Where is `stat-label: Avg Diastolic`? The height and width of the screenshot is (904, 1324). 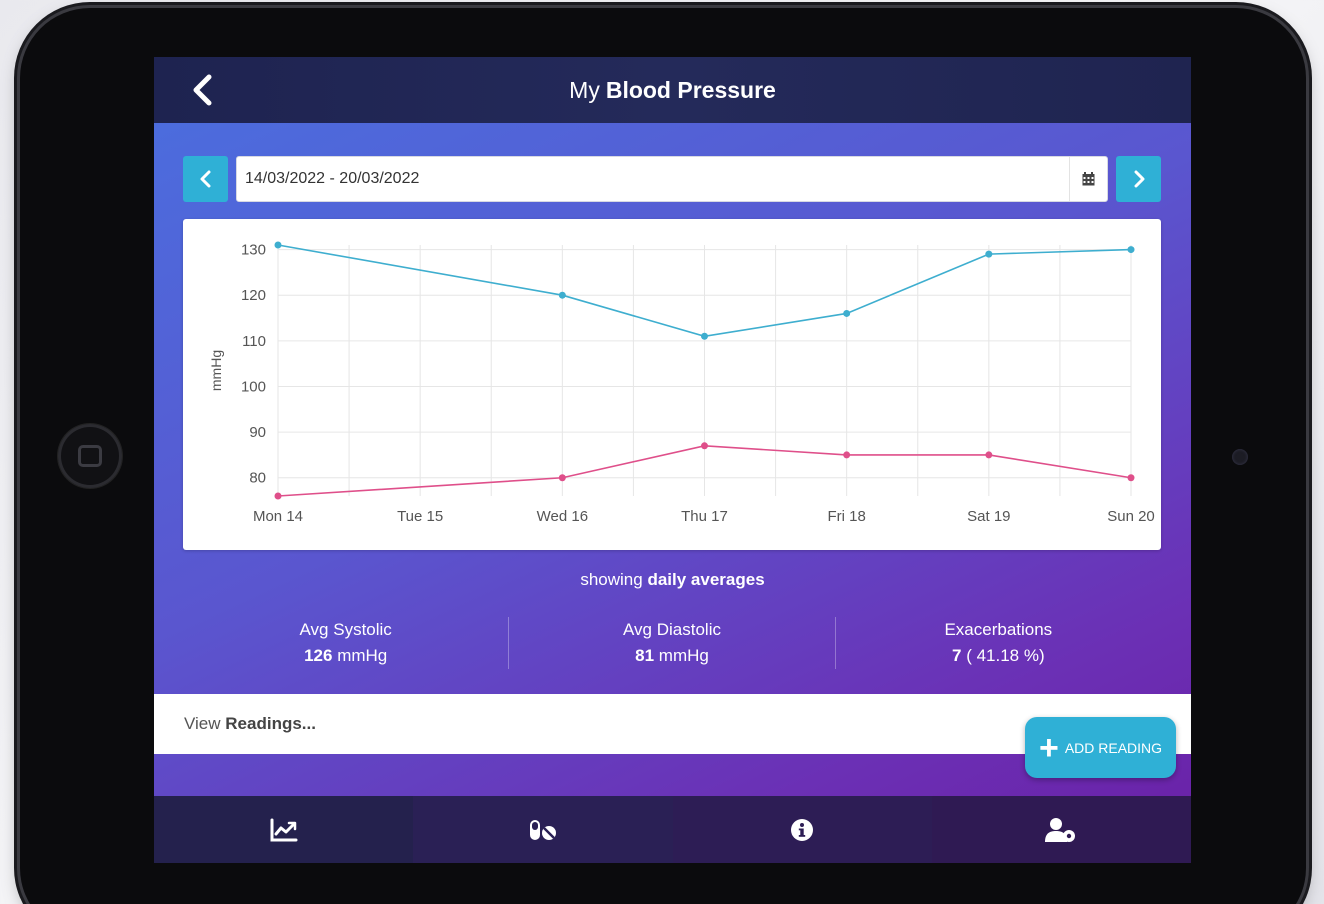 stat-label: Avg Diastolic is located at coordinates (672, 629).